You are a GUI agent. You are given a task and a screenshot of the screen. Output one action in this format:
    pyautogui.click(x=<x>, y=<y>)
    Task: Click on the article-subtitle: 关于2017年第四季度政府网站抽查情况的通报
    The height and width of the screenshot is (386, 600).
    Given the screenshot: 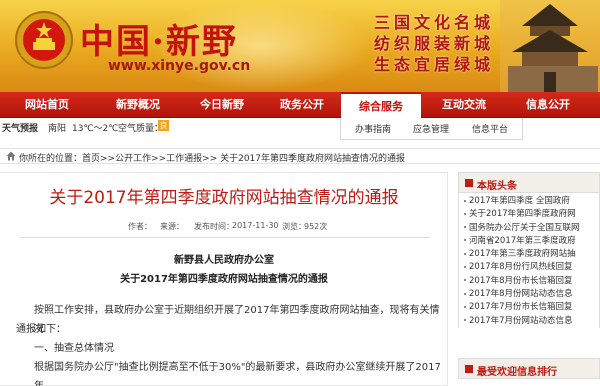 What is the action you would take?
    pyautogui.click(x=224, y=279)
    